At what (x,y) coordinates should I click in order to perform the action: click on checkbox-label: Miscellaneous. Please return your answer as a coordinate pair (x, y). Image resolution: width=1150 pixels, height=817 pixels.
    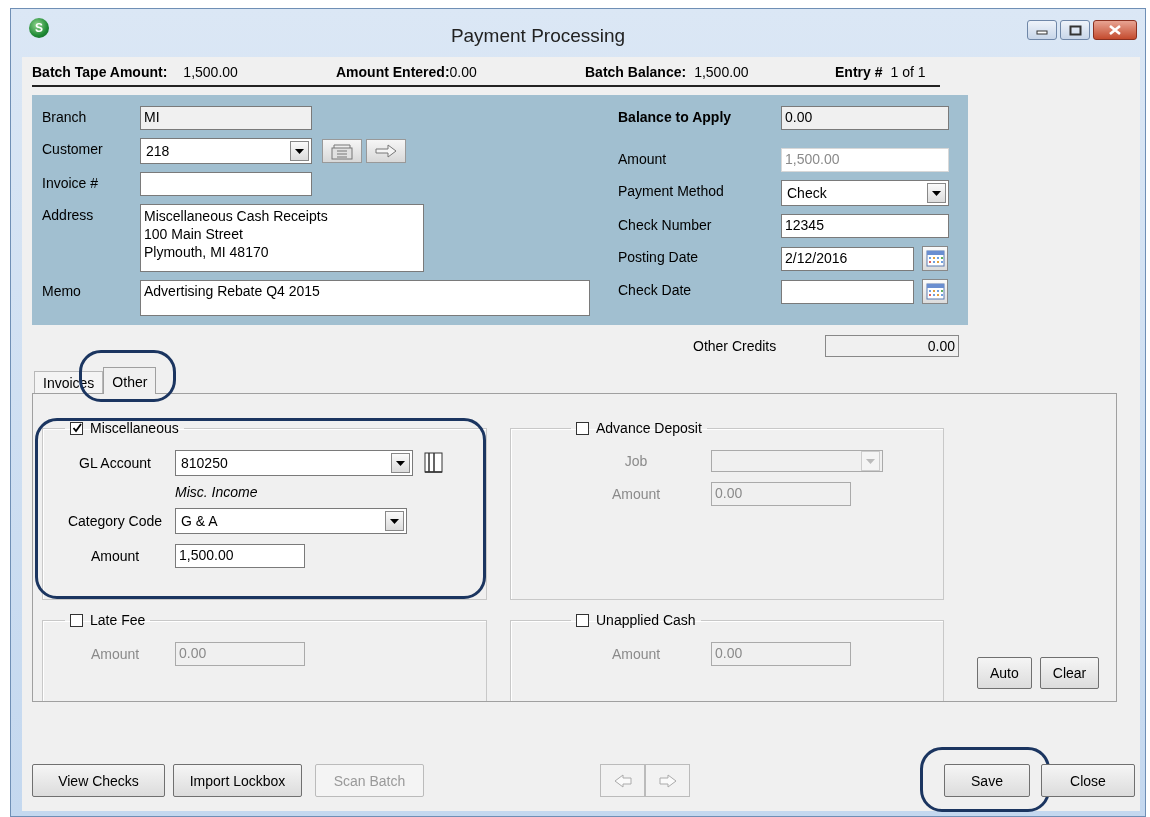
    Looking at the image, I should click on (134, 428).